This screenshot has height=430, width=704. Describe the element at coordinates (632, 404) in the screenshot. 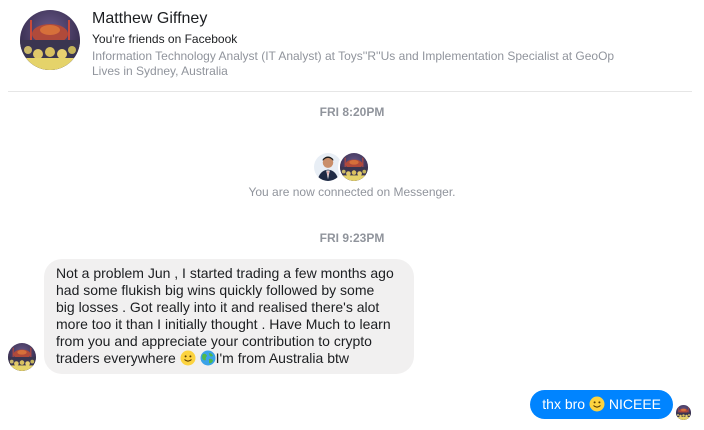

I see `message-text: NICEEE` at that location.